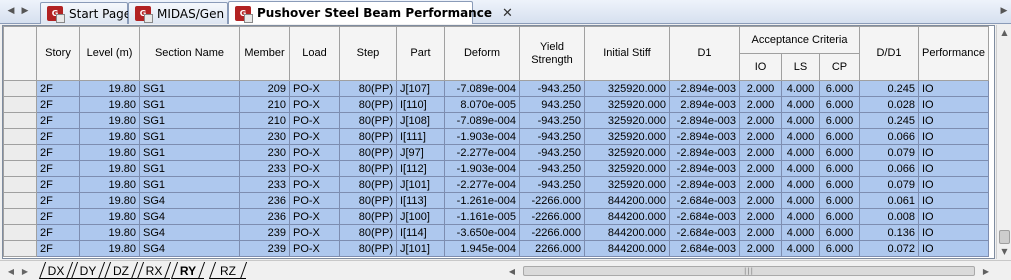  What do you see at coordinates (482, 104) in the screenshot?
I see `cell-deform: 8.070e-005` at bounding box center [482, 104].